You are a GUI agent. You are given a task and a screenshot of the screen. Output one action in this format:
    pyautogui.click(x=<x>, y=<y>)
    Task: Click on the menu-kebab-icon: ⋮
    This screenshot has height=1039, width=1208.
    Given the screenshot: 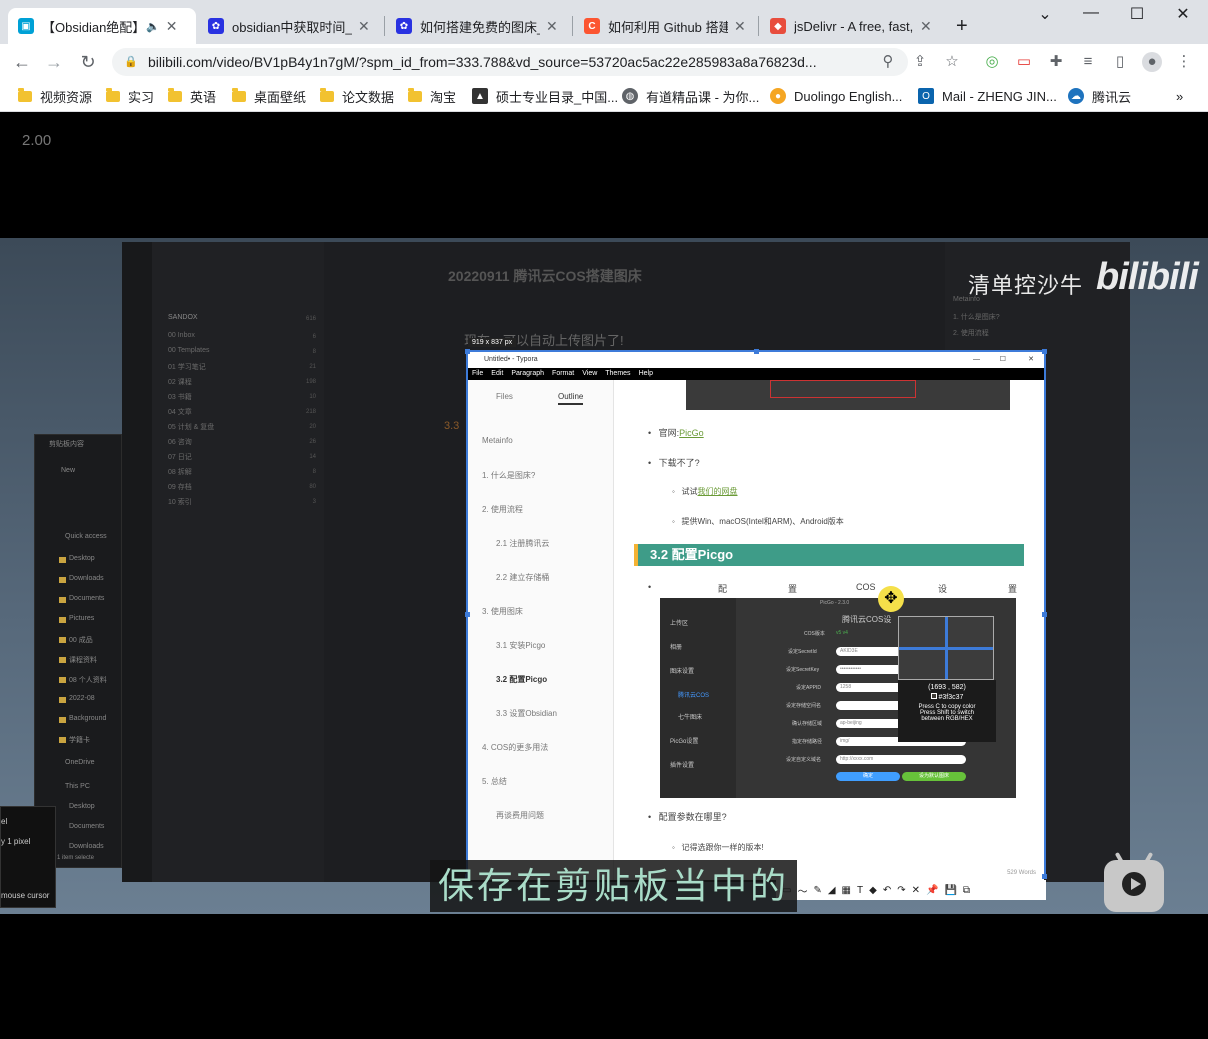 What is the action you would take?
    pyautogui.click(x=1184, y=62)
    